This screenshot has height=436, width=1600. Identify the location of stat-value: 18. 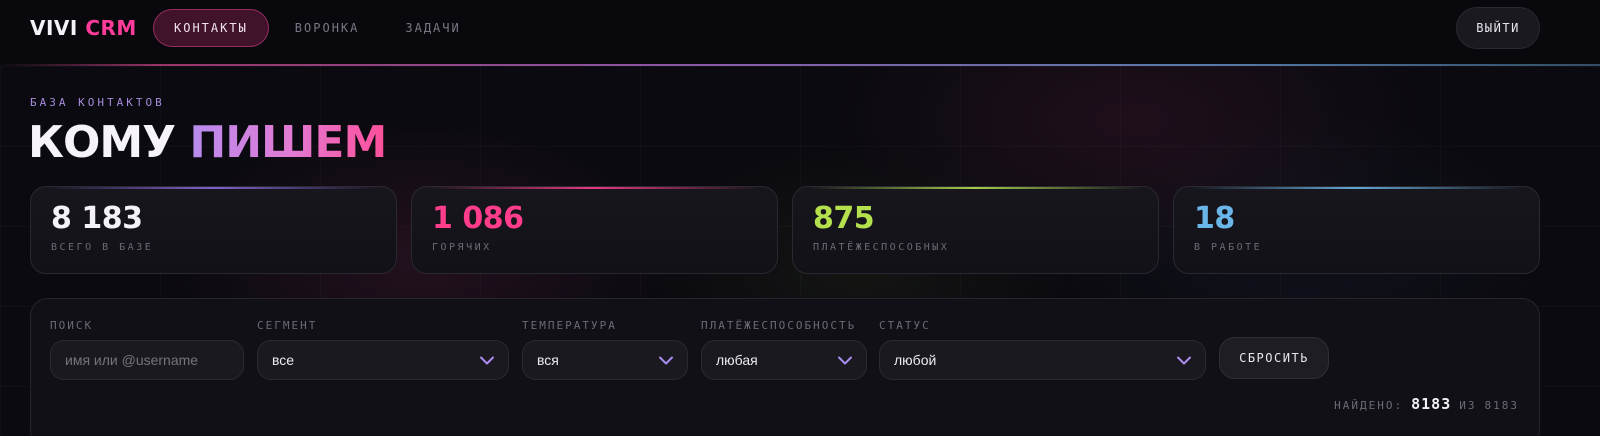
(1214, 218).